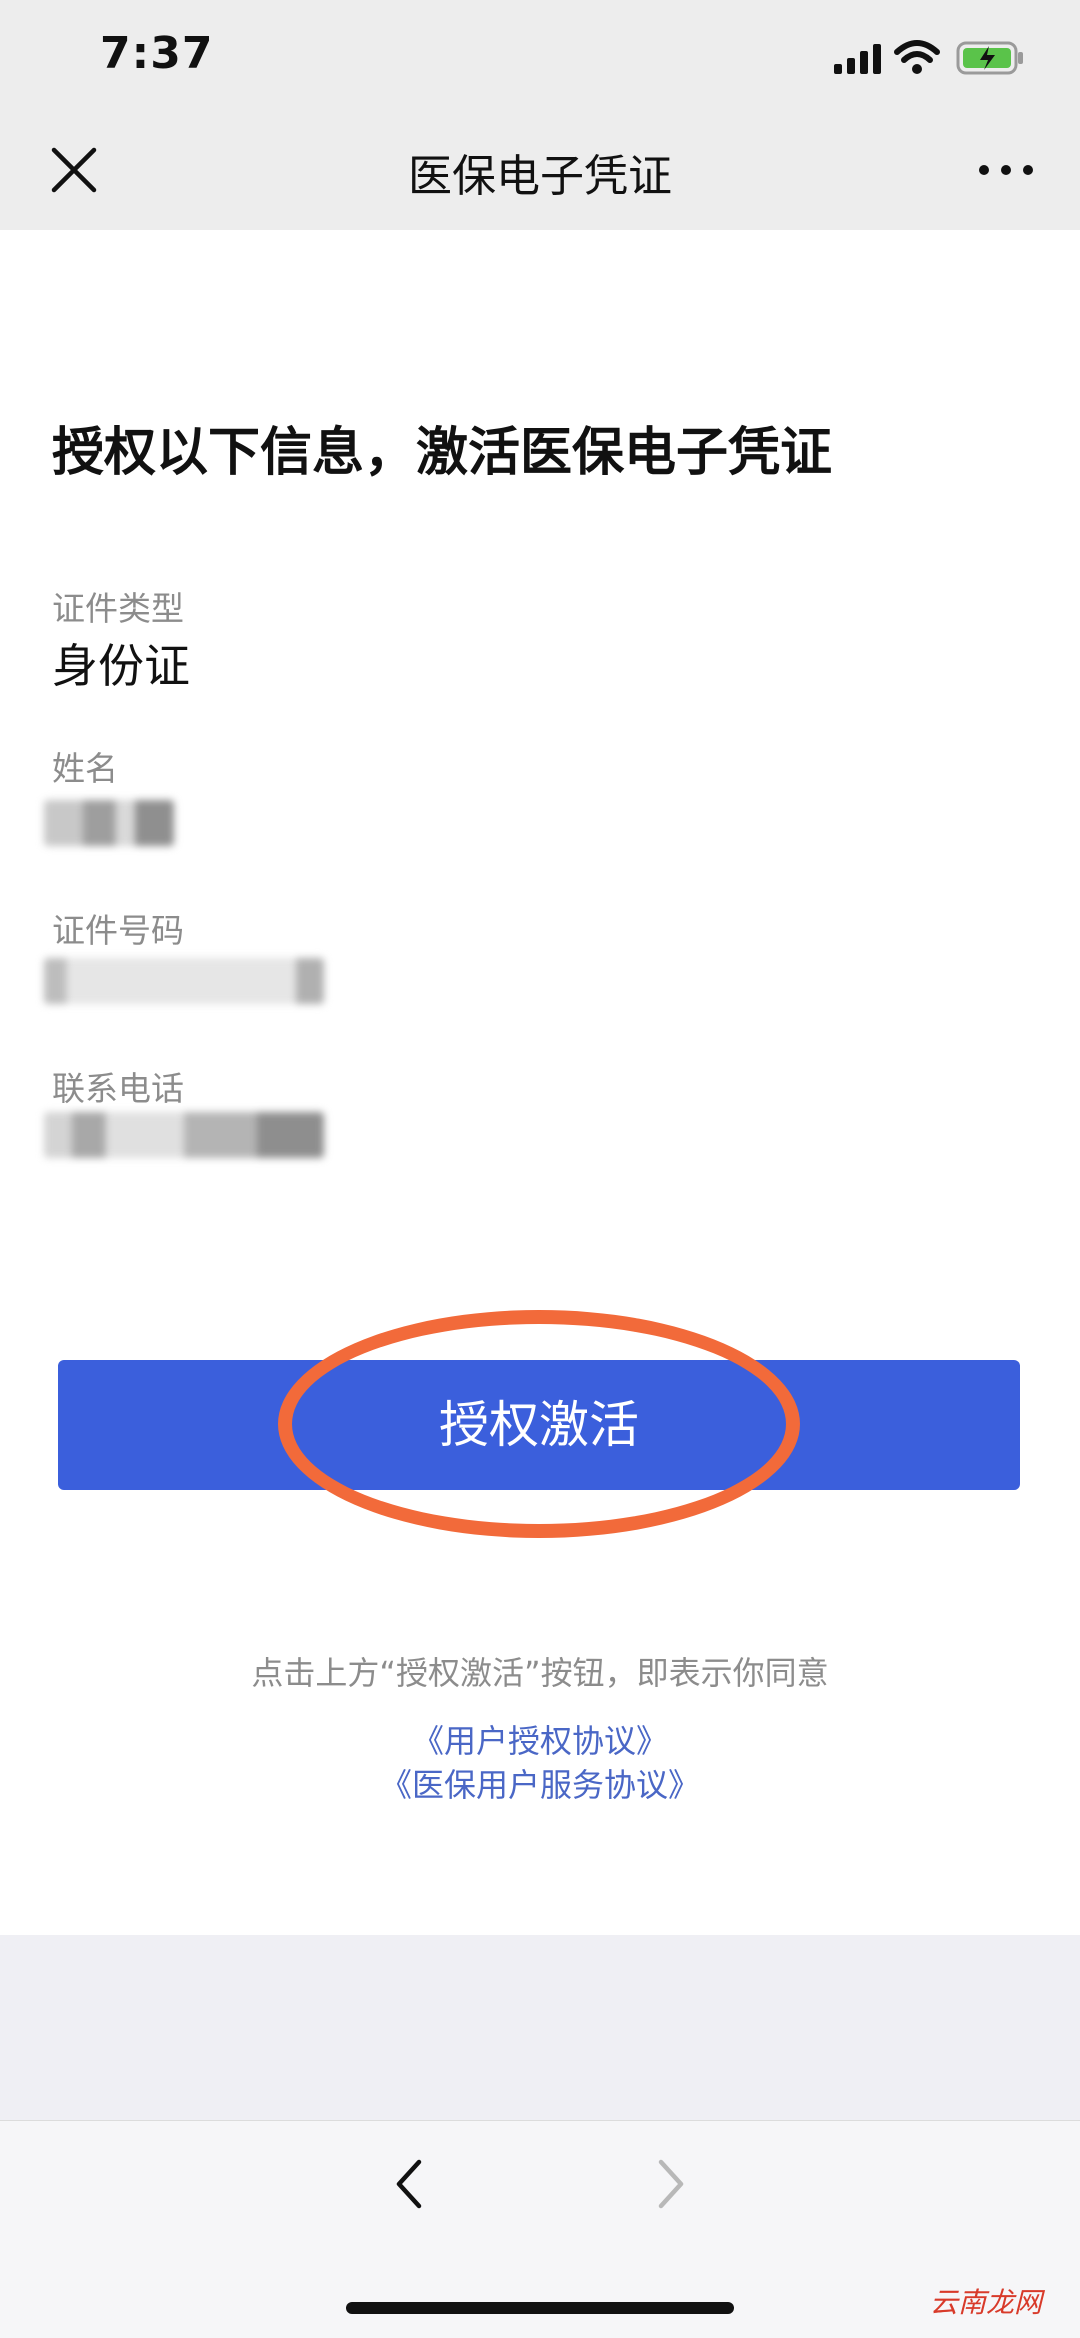  Describe the element at coordinates (184, 981) in the screenshot. I see `id-number-value-redacted` at that location.